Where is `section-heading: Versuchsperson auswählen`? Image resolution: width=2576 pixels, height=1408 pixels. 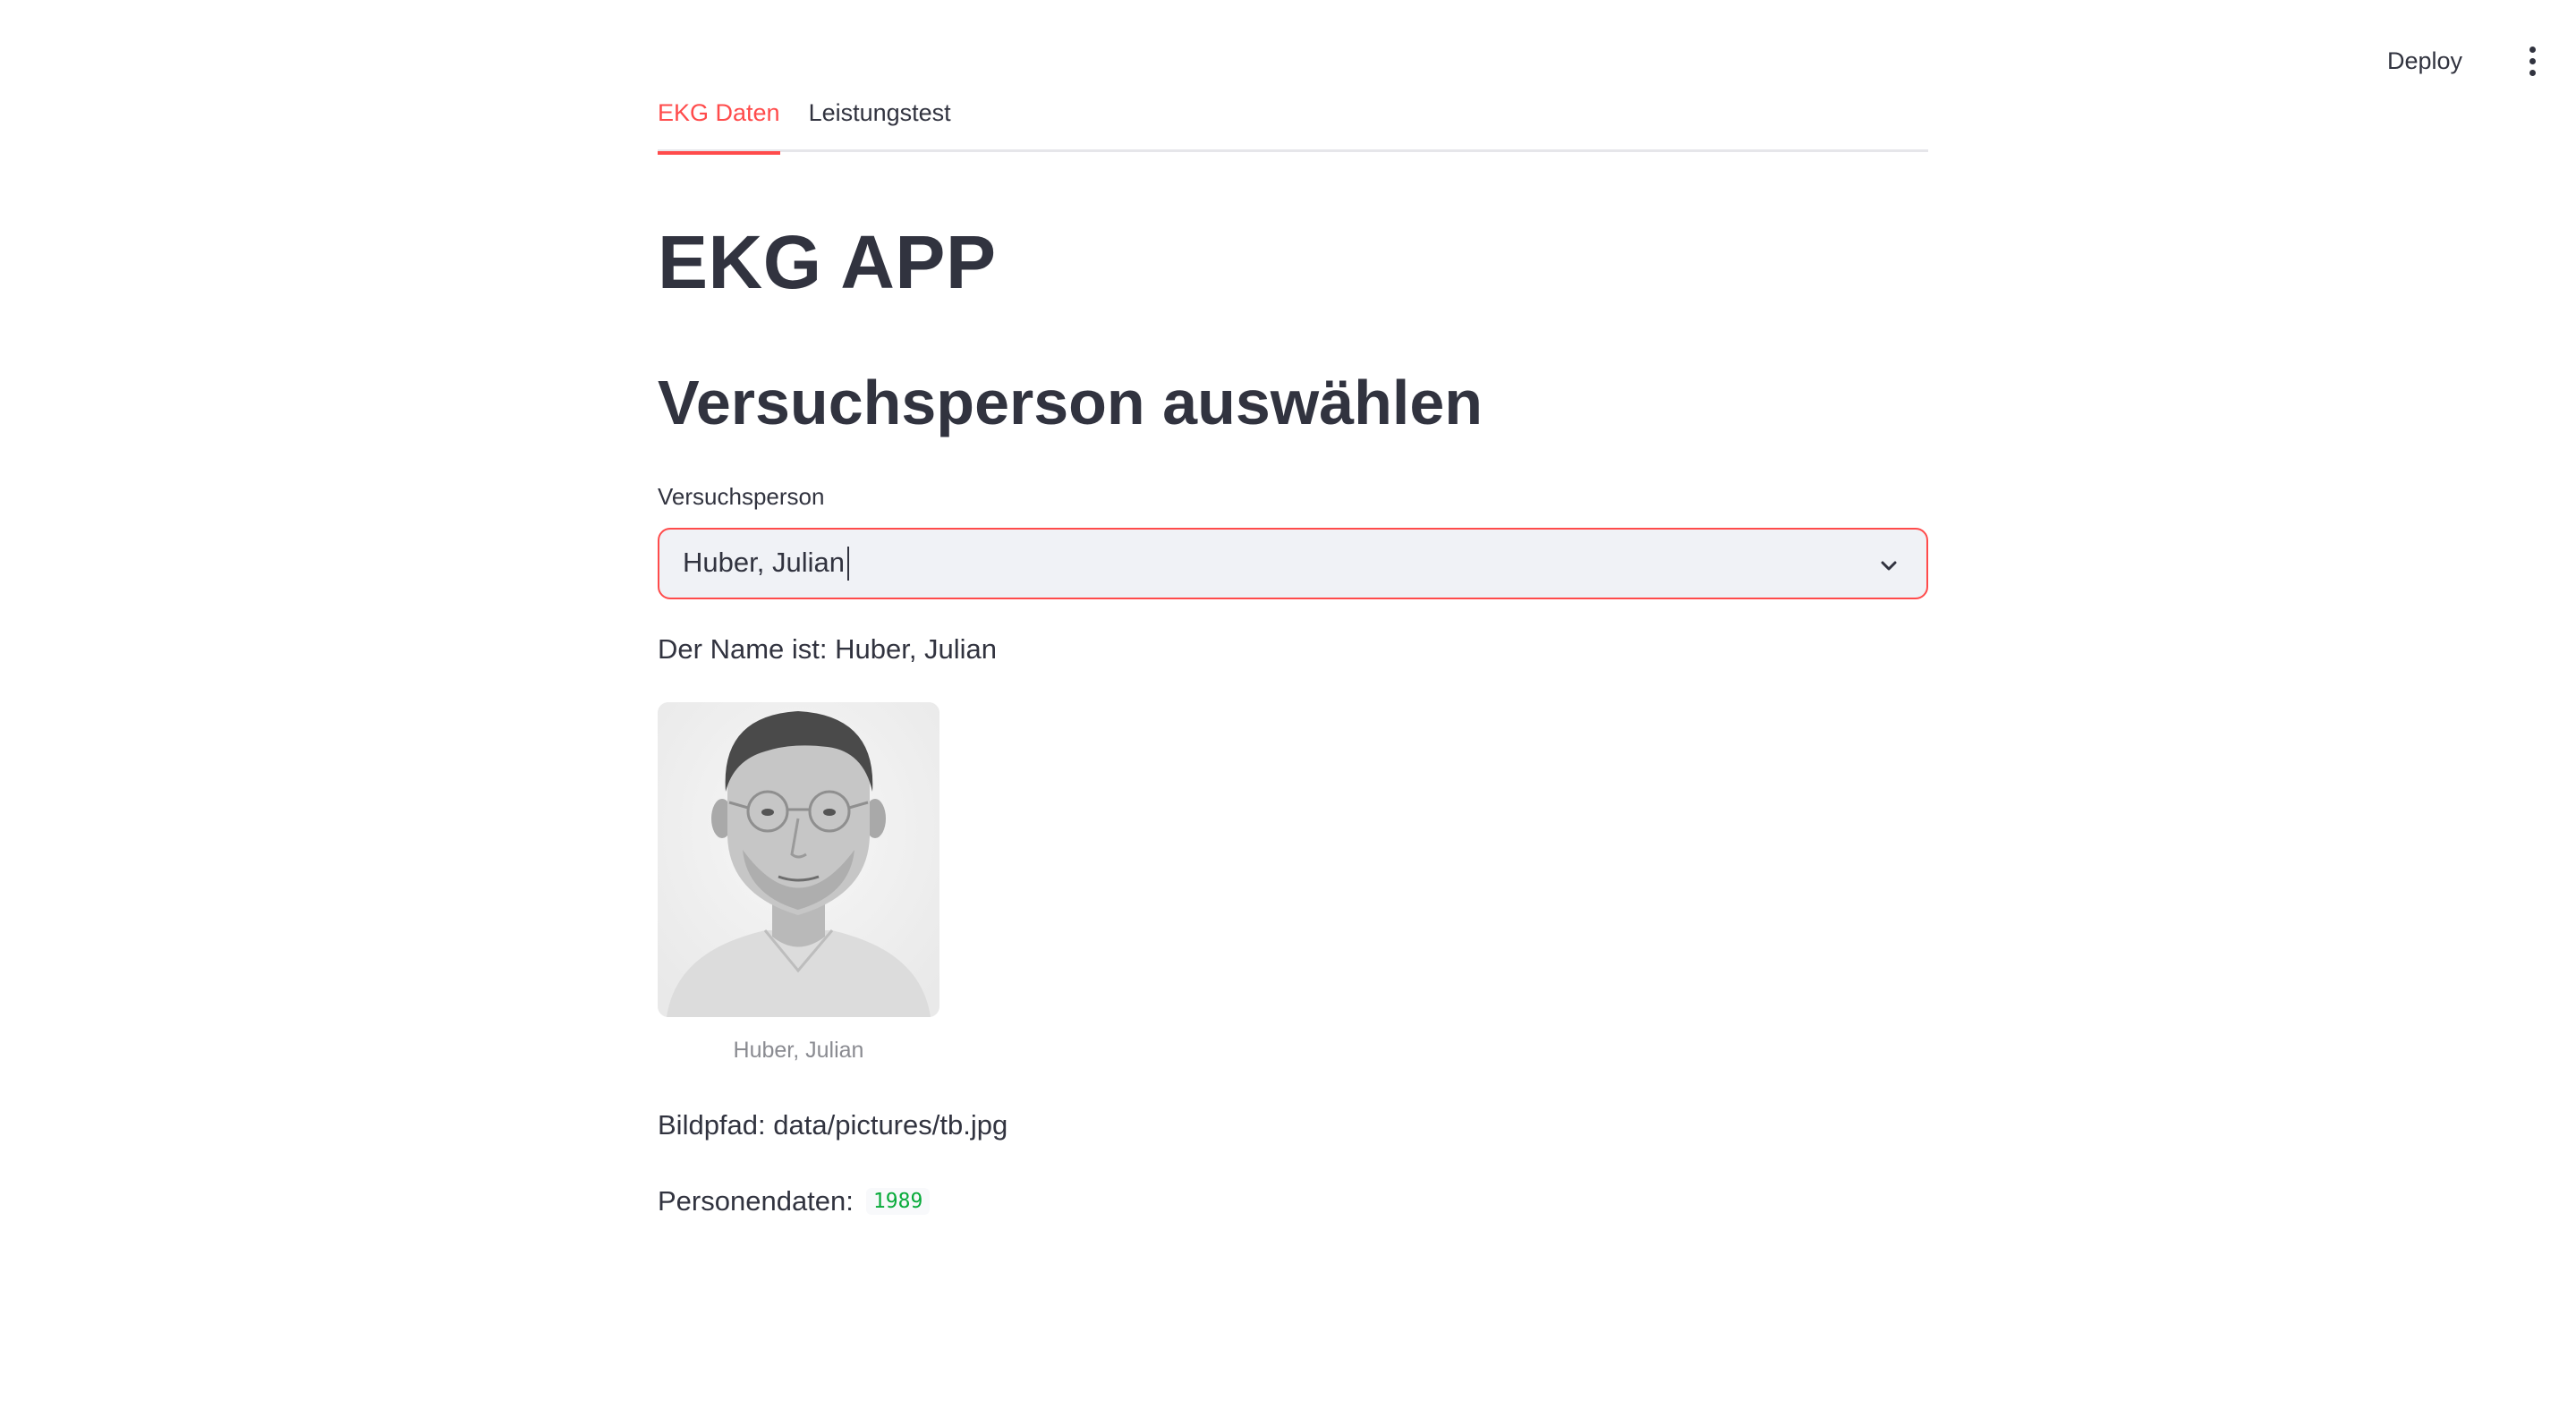
section-heading: Versuchsperson auswählen is located at coordinates (1071, 402).